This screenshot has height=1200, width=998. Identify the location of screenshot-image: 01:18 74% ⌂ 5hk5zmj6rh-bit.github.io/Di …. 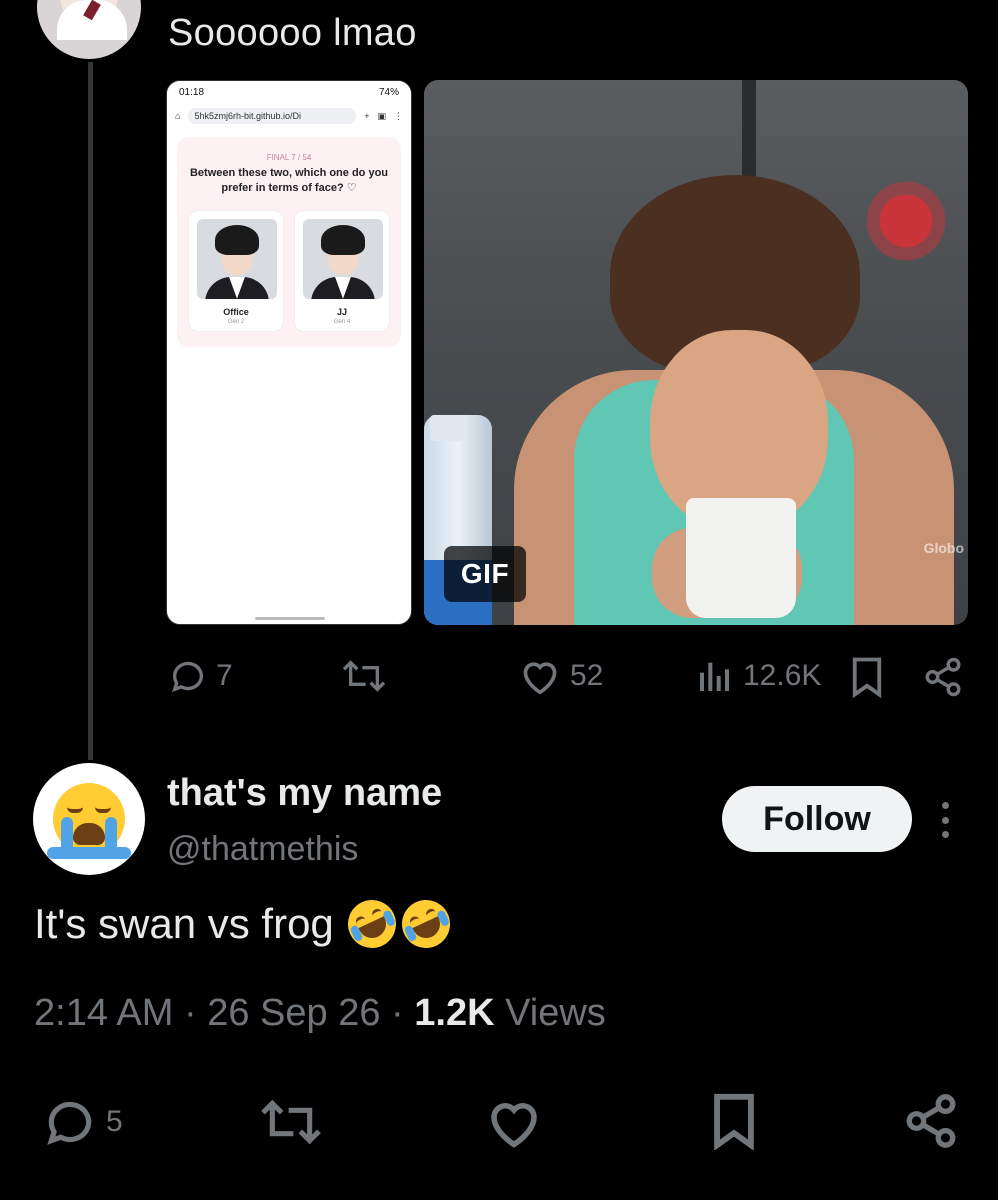
(289, 352).